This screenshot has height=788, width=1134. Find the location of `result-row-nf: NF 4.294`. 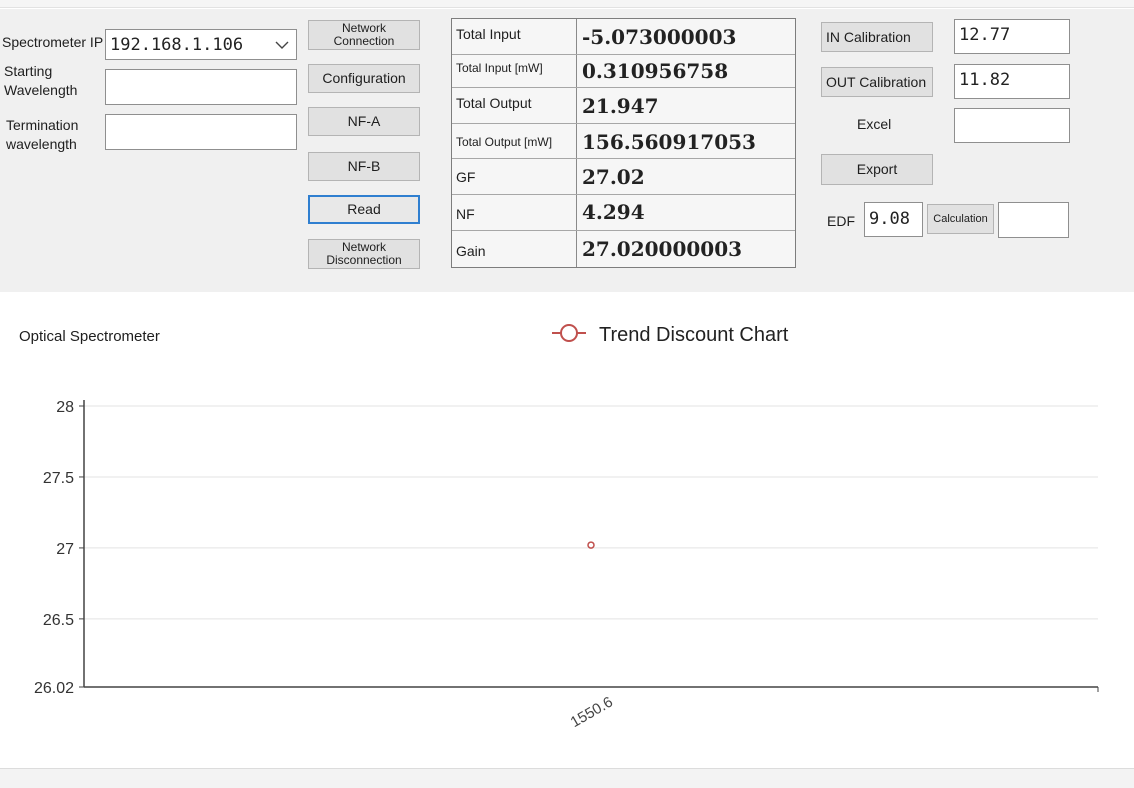

result-row-nf: NF 4.294 is located at coordinates (623, 212).